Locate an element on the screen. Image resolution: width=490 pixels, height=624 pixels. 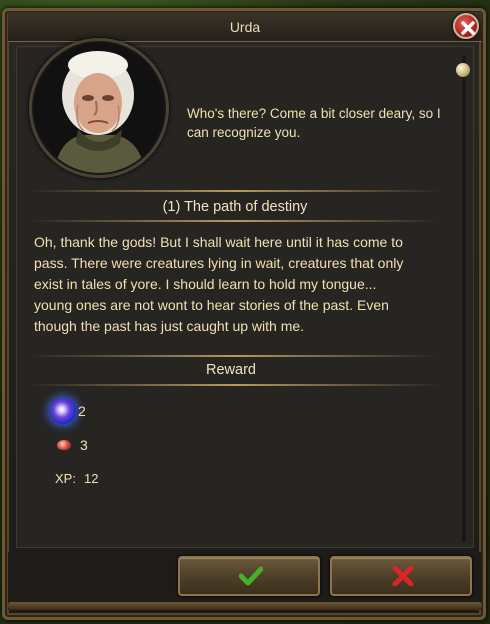
xp-value: 12 is located at coordinates (91, 478).